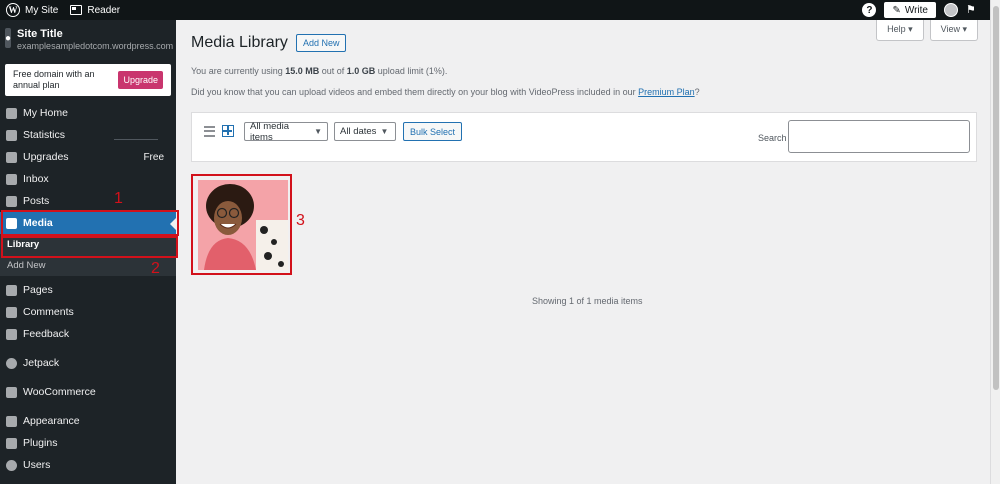 The width and height of the screenshot is (1000, 484). What do you see at coordinates (302, 71) in the screenshot?
I see `usage-used: 15.0 MB` at bounding box center [302, 71].